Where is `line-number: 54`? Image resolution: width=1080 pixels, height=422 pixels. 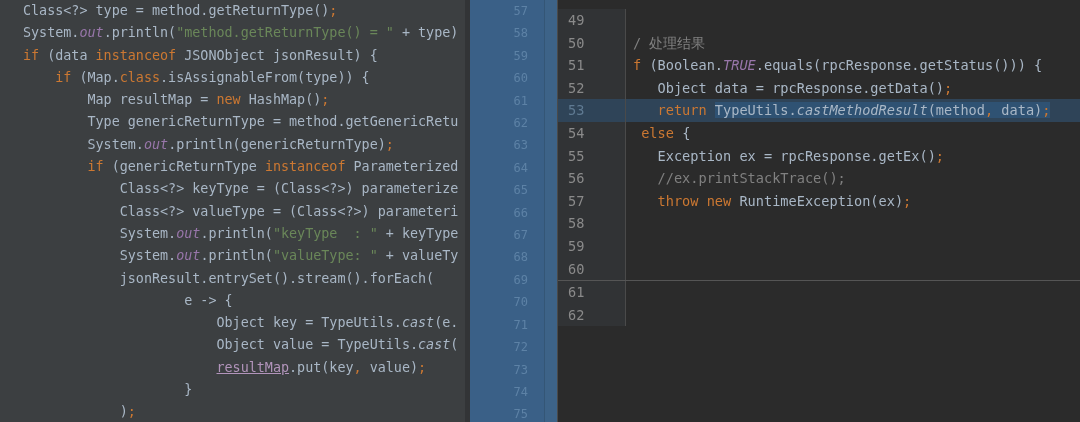 line-number: 54 is located at coordinates (576, 132).